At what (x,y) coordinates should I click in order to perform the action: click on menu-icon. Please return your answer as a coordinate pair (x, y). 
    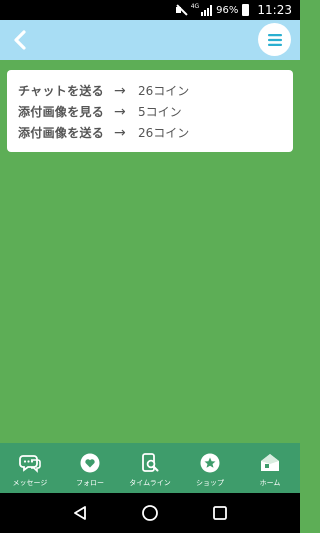
    Looking at the image, I should click on (274, 39).